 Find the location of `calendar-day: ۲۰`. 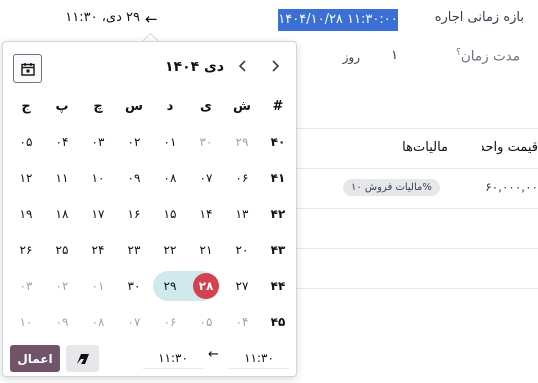

calendar-day: ۲۰ is located at coordinates (242, 250).